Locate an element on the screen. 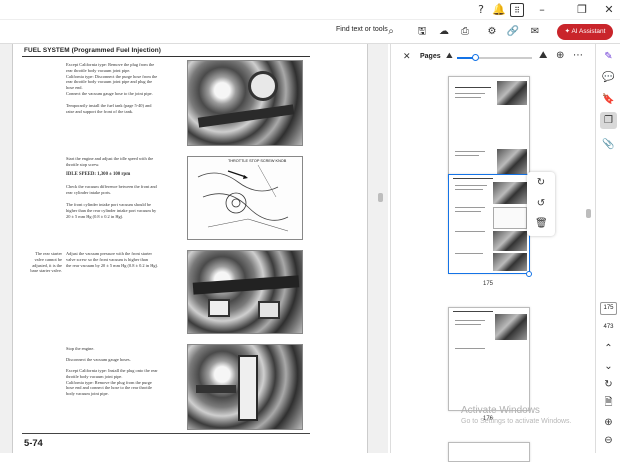 Image resolution: width=620 pixels, height=462 pixels. throttle-callout: THROTTLE STOP SCREW KNOB is located at coordinates (257, 161).